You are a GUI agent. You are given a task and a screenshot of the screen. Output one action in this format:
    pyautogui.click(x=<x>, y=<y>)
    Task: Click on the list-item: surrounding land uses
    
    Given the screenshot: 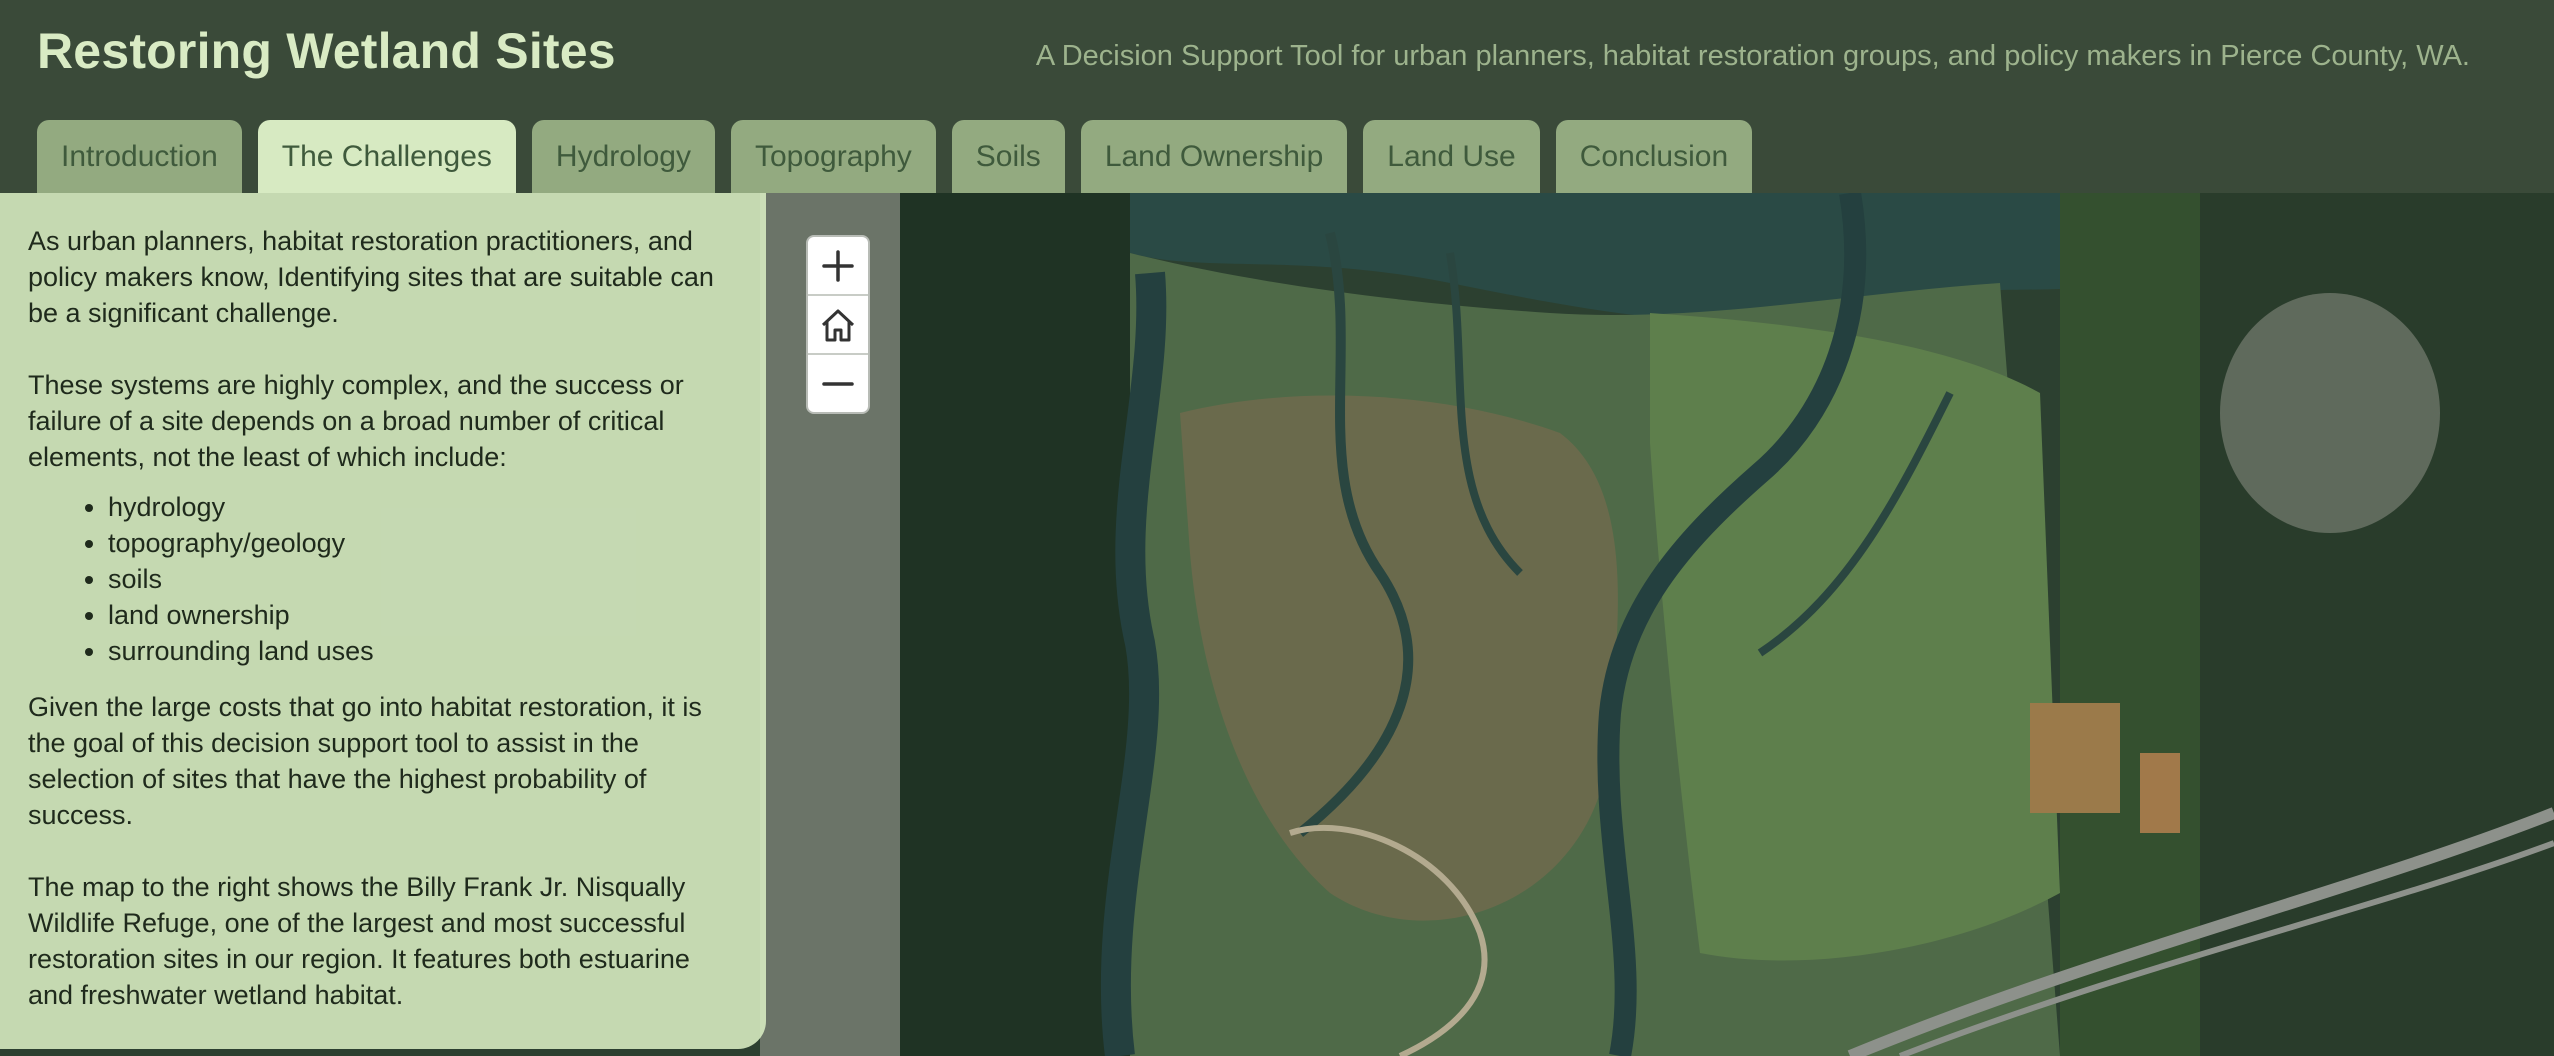 What is the action you would take?
    pyautogui.click(x=423, y=651)
    